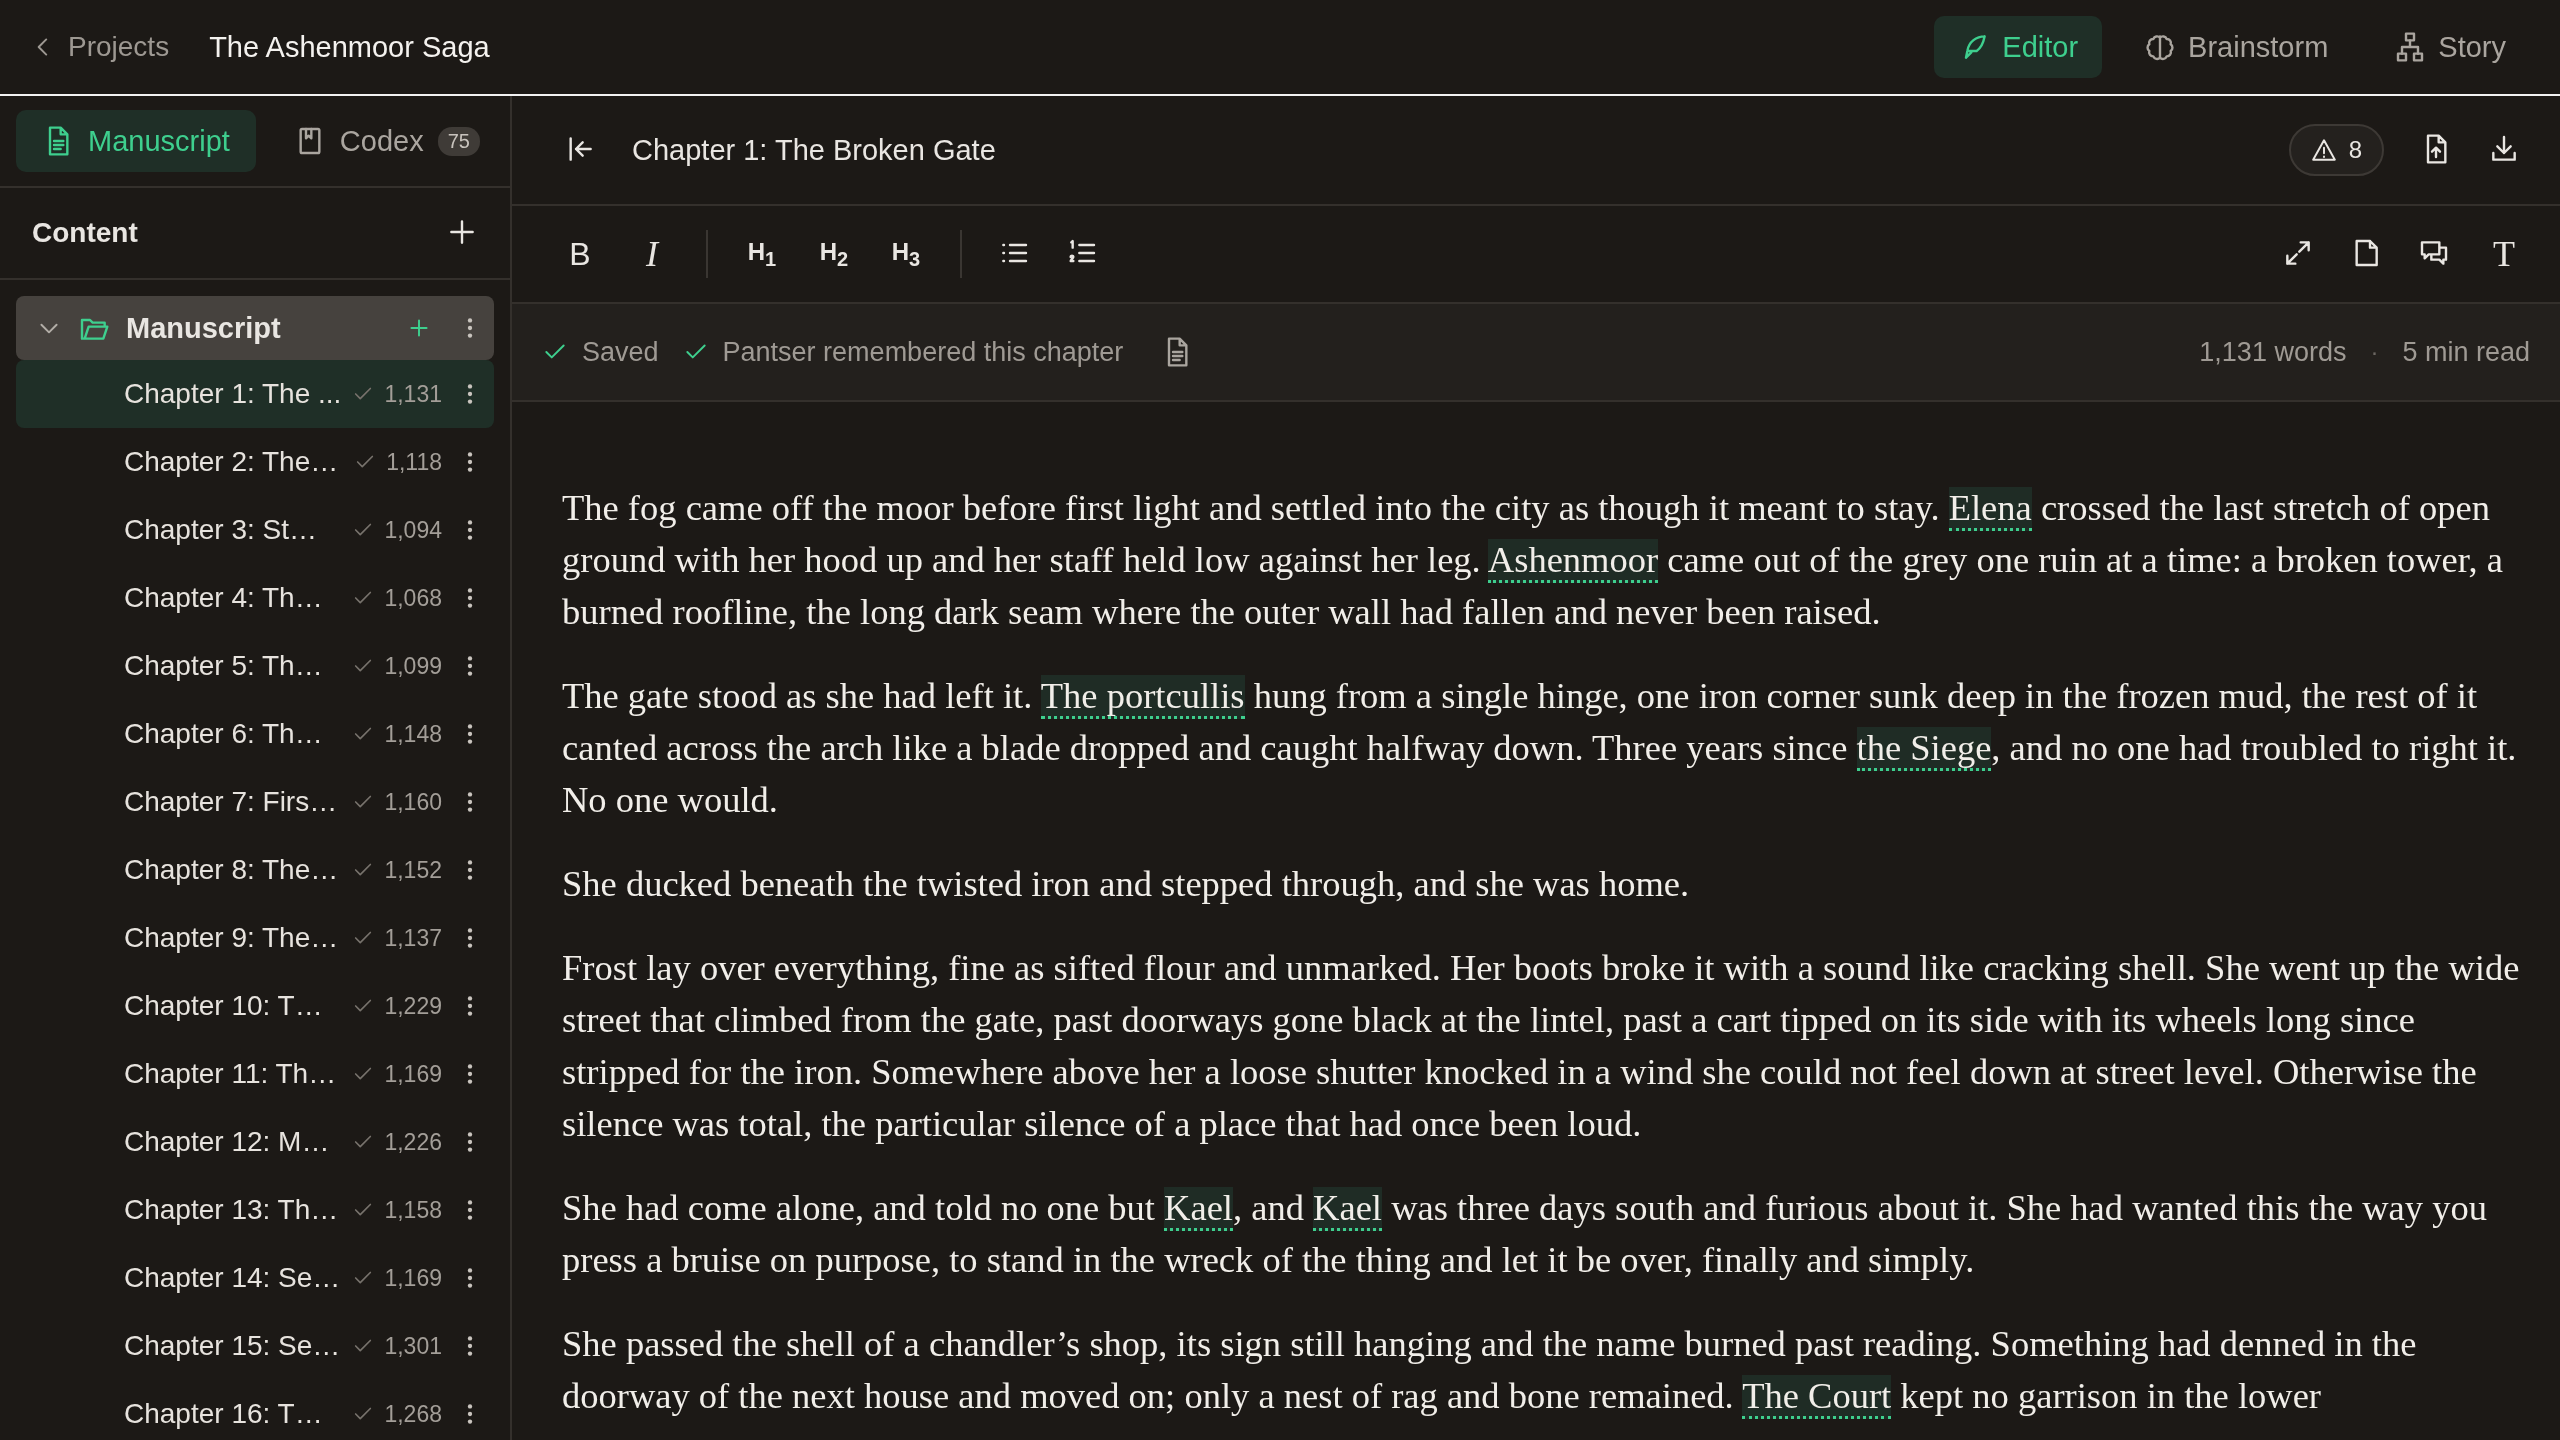  What do you see at coordinates (255, 734) in the screenshot?
I see `chapter-item: Chapter 6: Th… 1,148` at bounding box center [255, 734].